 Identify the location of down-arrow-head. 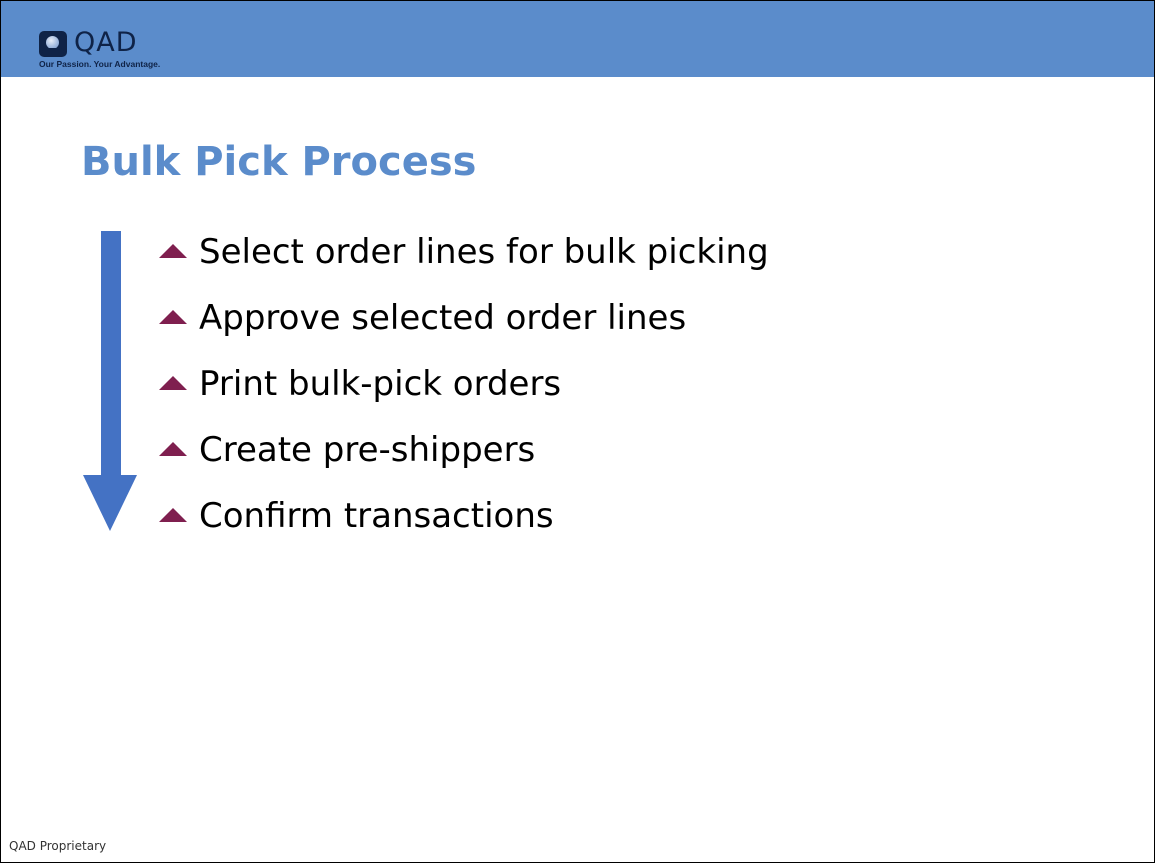
(110, 503).